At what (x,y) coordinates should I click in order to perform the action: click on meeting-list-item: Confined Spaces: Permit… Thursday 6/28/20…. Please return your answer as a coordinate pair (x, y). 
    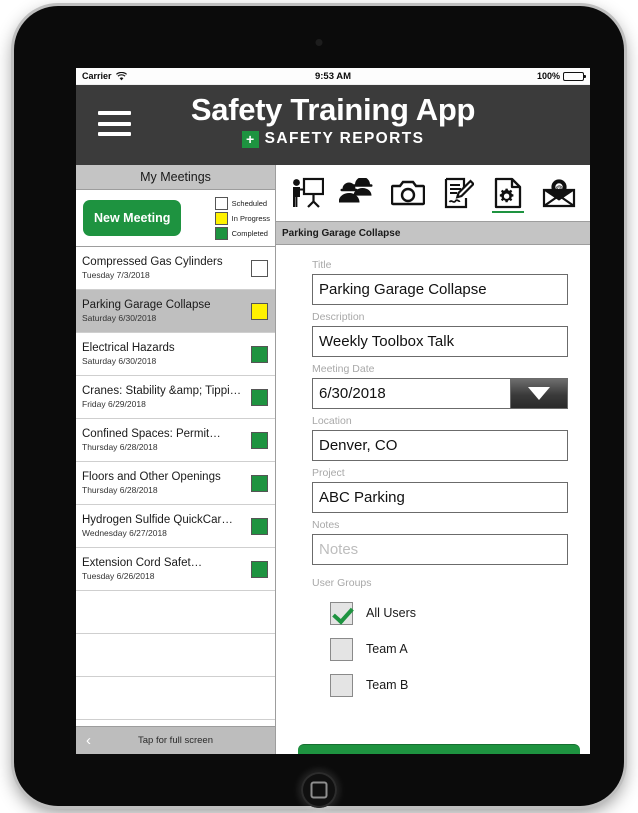
    Looking at the image, I should click on (175, 440).